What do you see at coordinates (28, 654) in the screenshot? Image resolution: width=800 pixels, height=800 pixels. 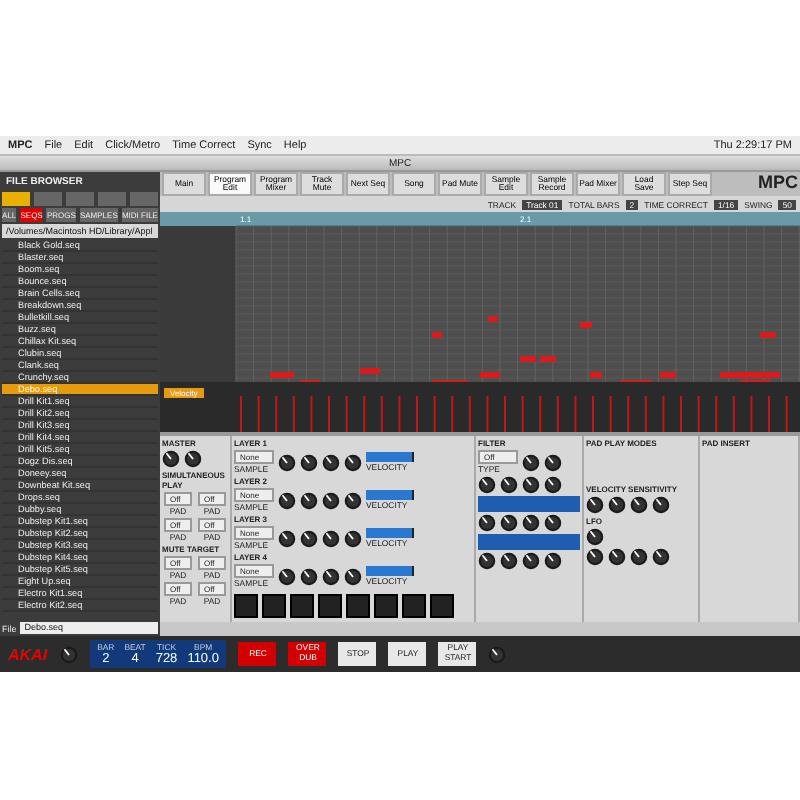 I see `akai-logo: AKAI` at bounding box center [28, 654].